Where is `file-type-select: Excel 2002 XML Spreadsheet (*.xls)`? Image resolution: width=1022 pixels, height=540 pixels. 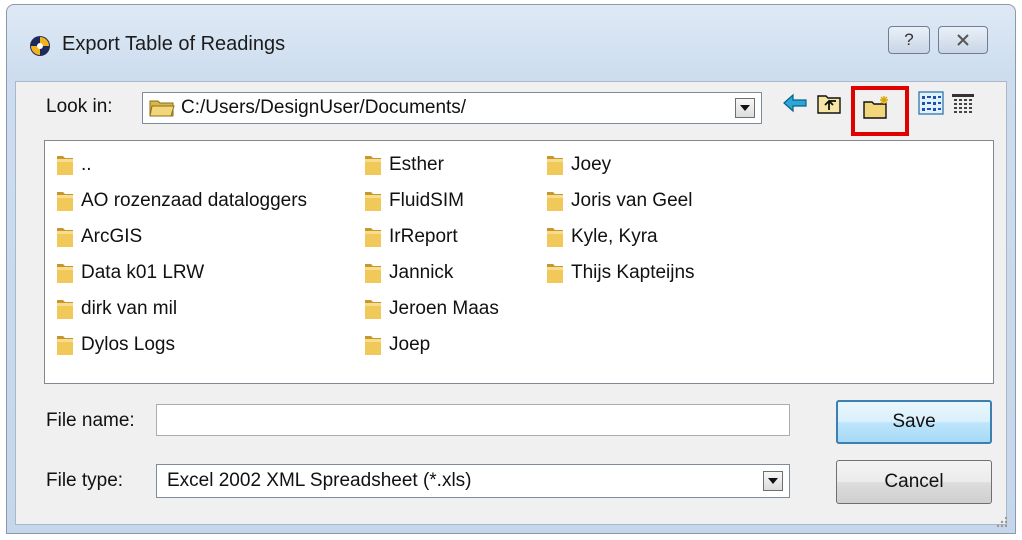
file-type-select: Excel 2002 XML Spreadsheet (*.xls) is located at coordinates (473, 481).